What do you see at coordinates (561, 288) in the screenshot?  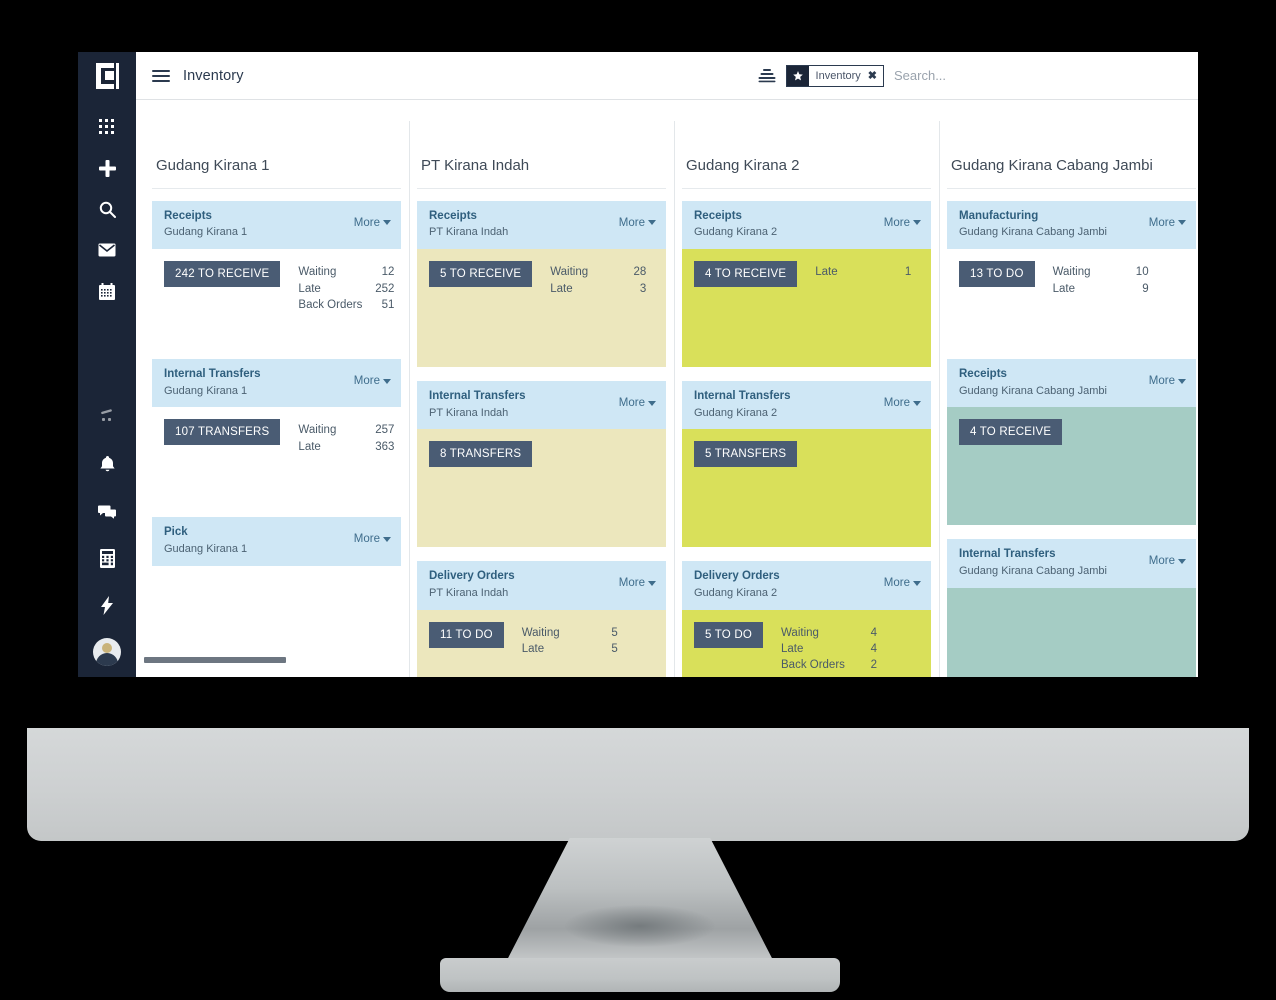 I see `card-stat-label: Late` at bounding box center [561, 288].